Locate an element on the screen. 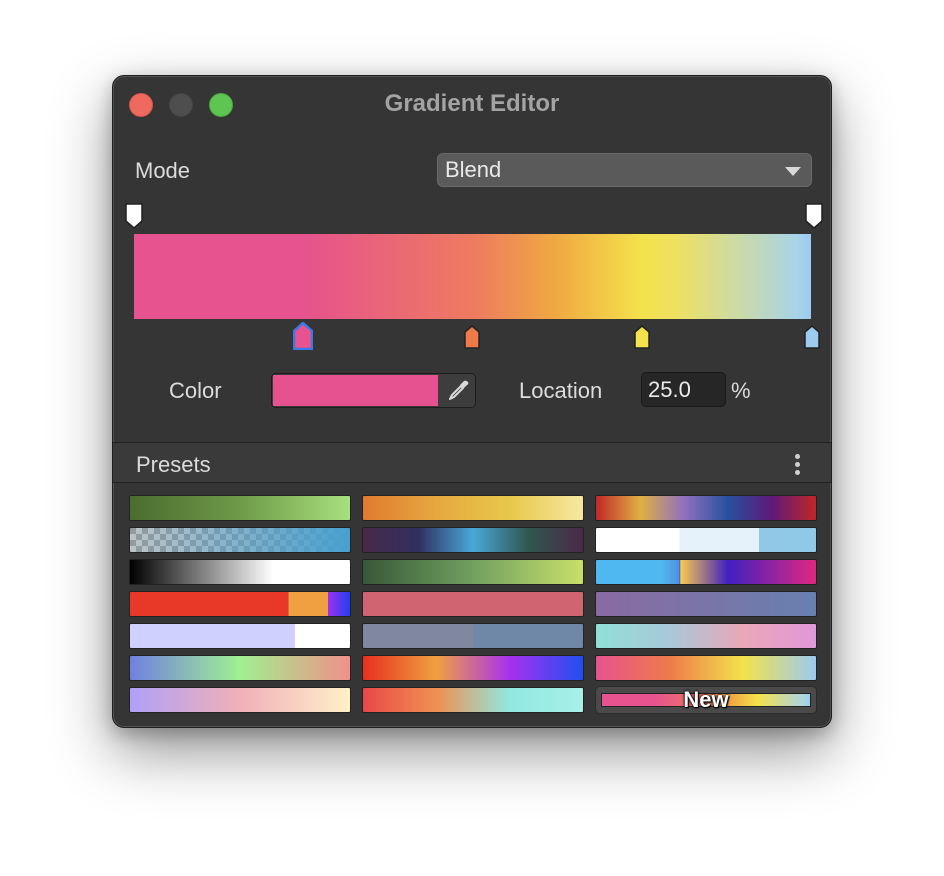  chevron-down-icon is located at coordinates (793, 171).